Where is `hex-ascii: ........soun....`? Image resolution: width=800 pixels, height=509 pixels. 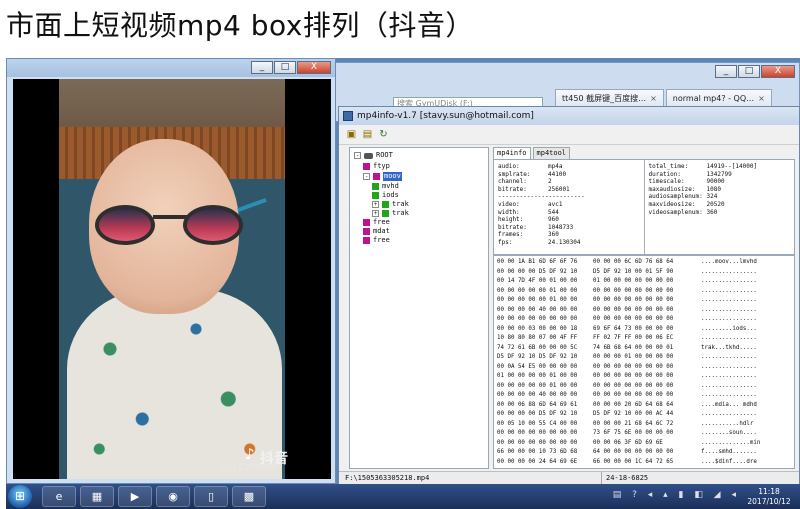
hex-ascii: ........soun.... is located at coordinates (729, 433).